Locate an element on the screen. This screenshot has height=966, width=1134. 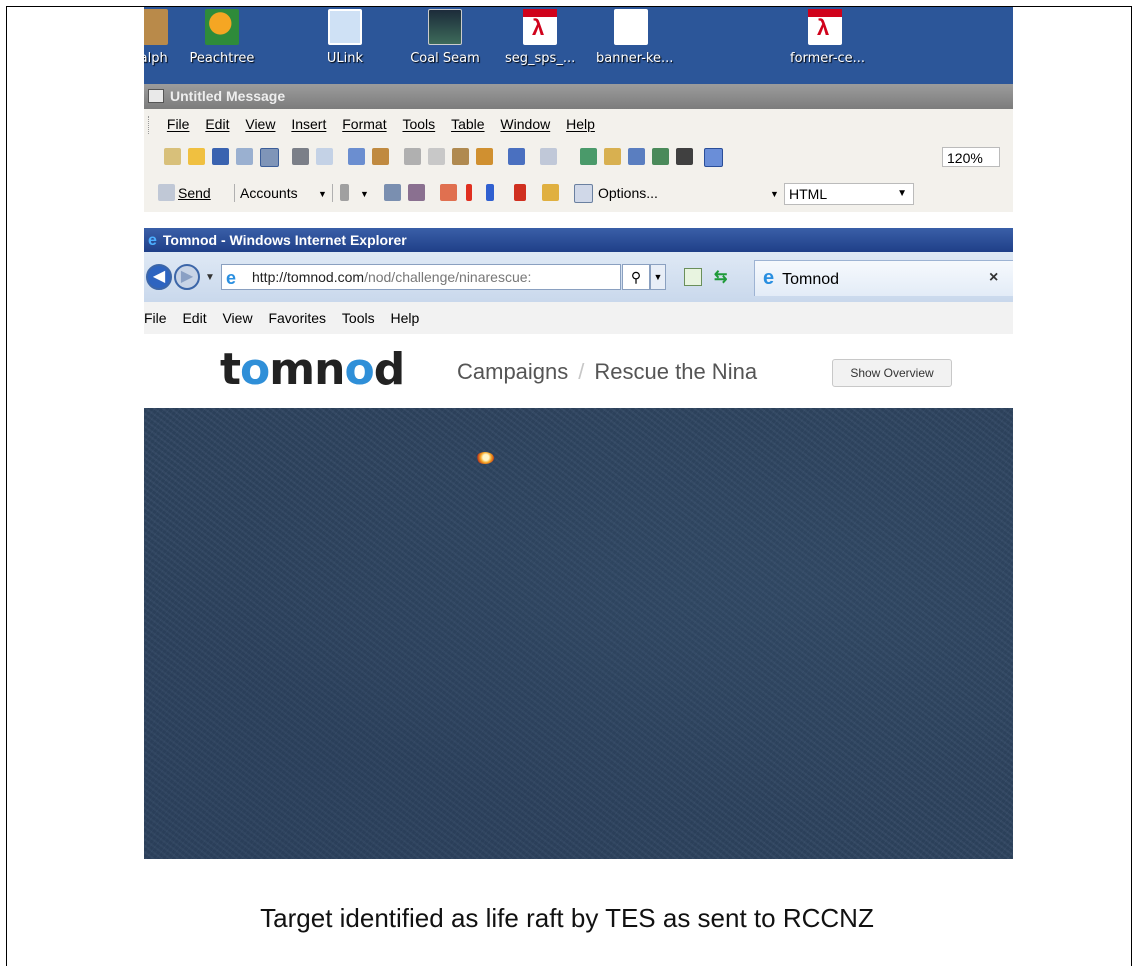
menu-file: File is located at coordinates (178, 124).